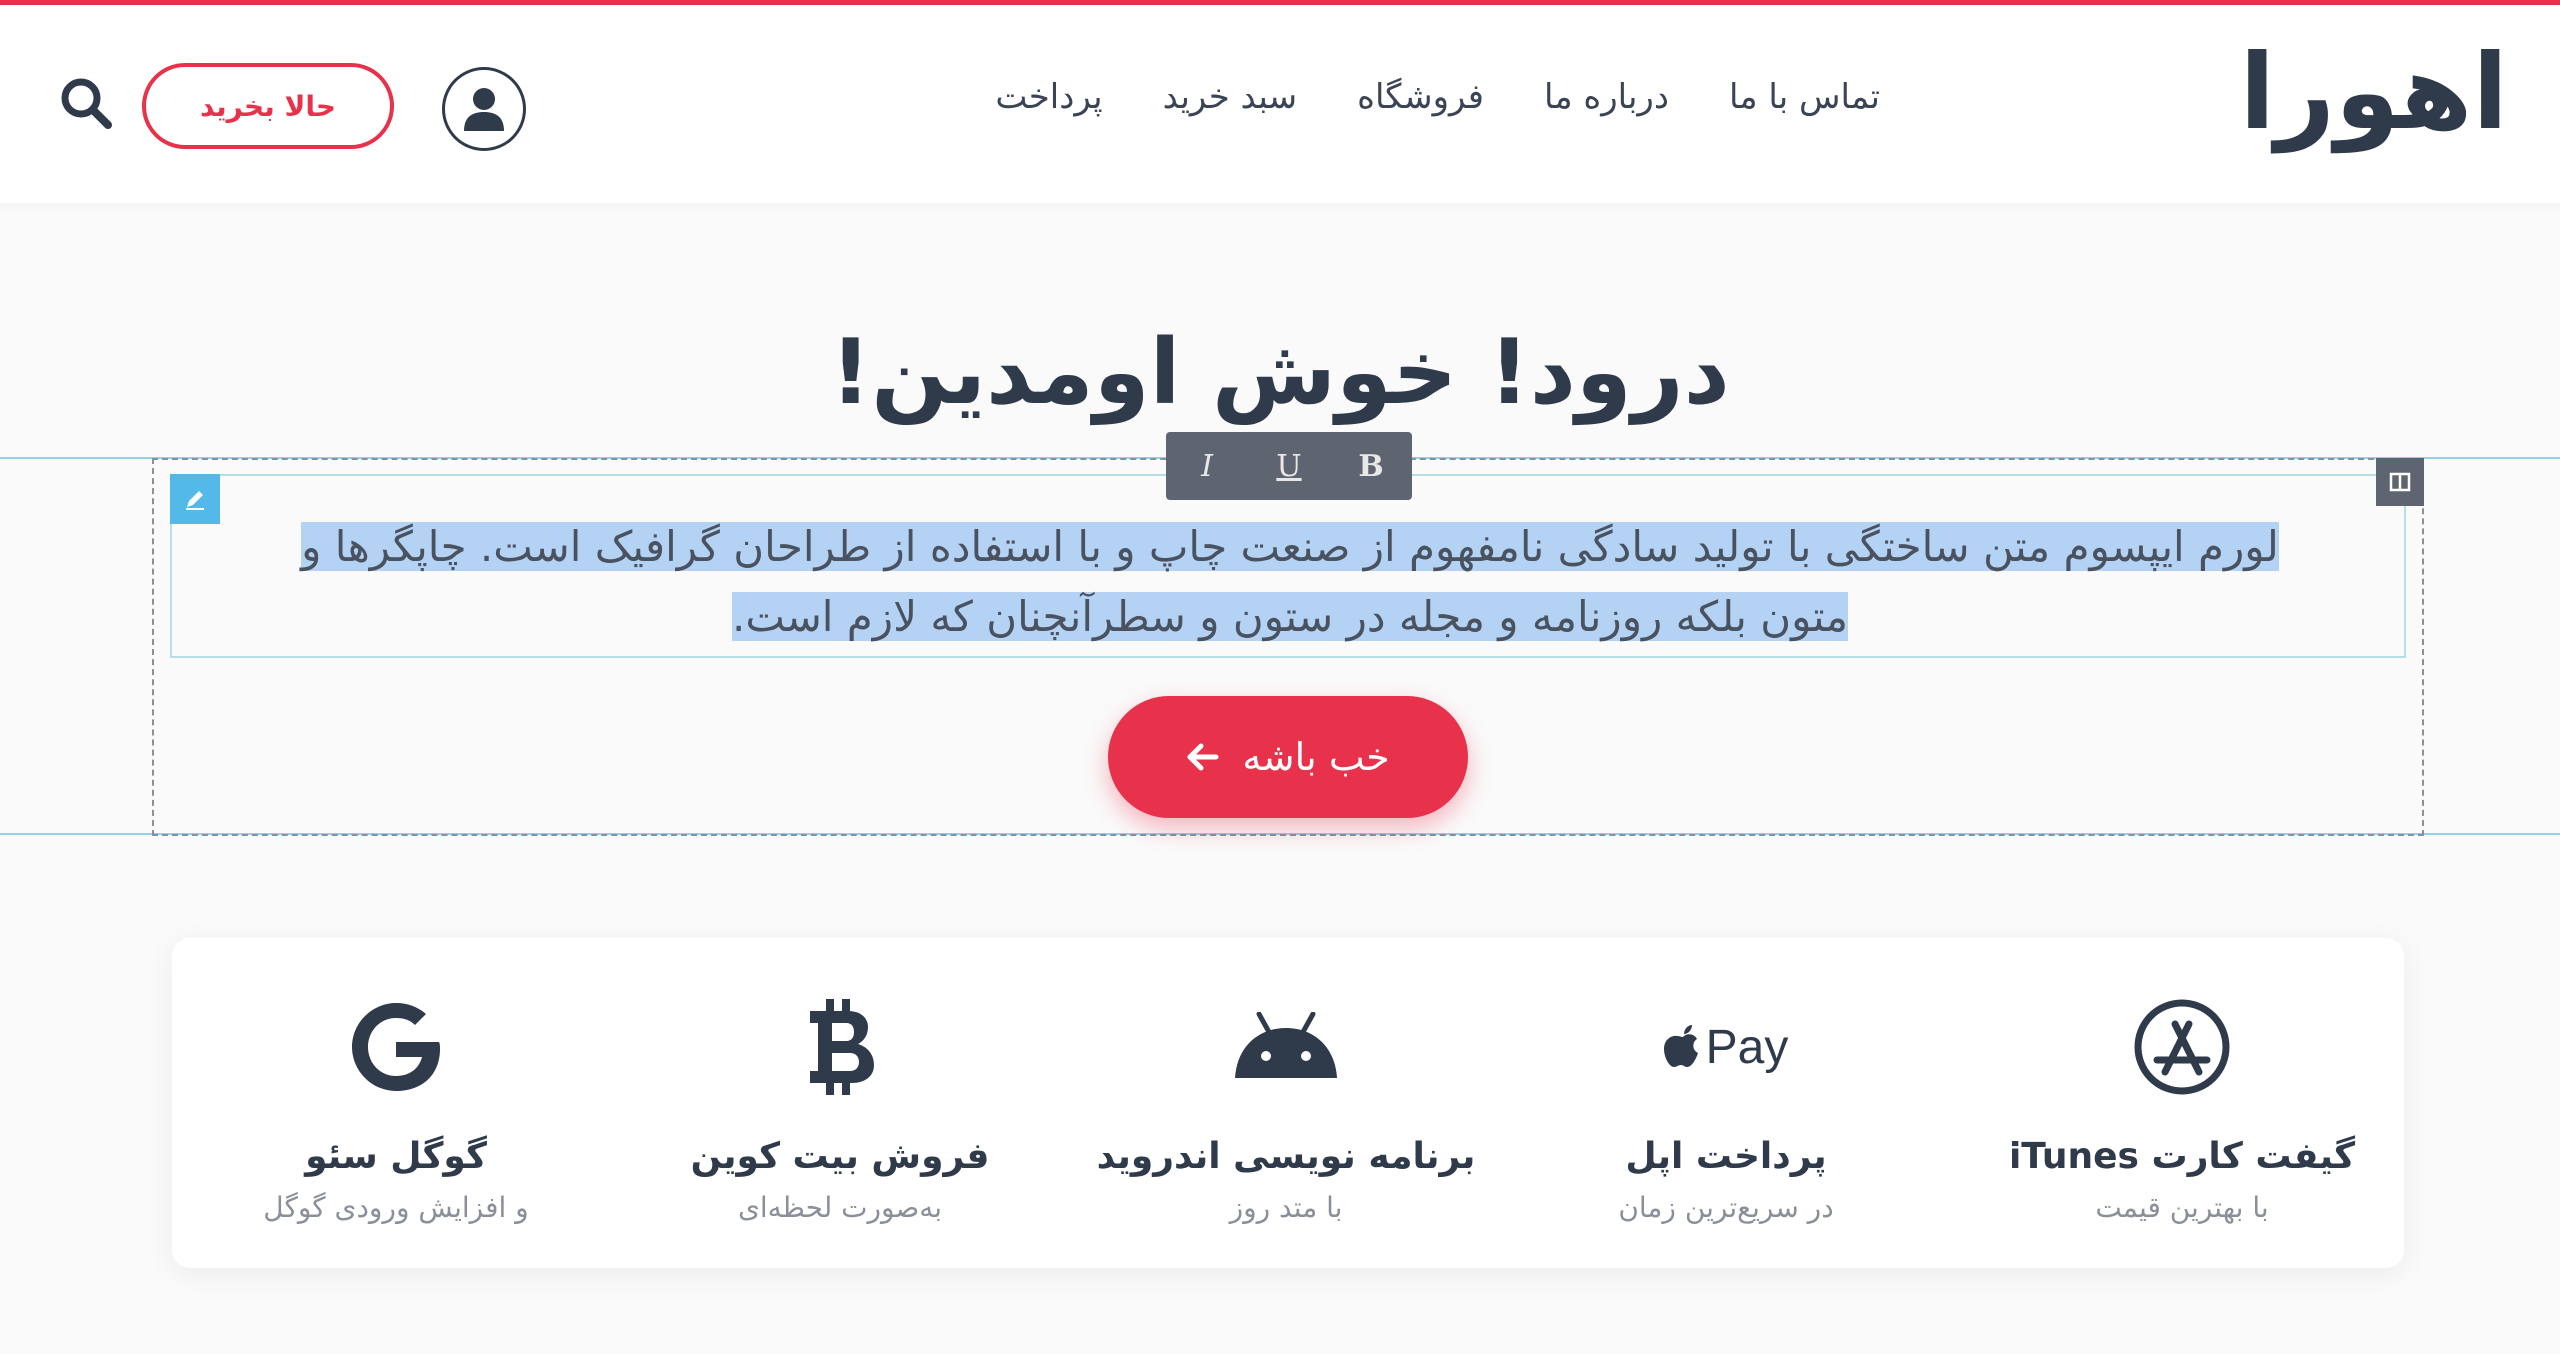  I want to click on nav-item-about: درباره ما, so click(1606, 97).